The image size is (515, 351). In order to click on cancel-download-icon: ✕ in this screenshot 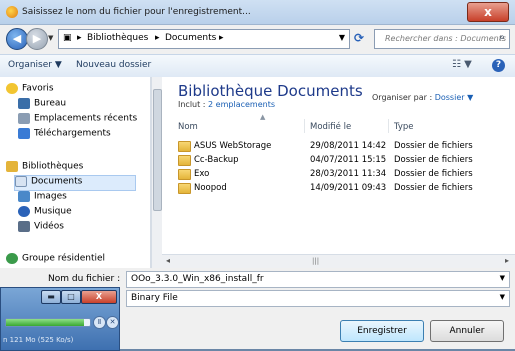, I will do `click(112, 322)`.